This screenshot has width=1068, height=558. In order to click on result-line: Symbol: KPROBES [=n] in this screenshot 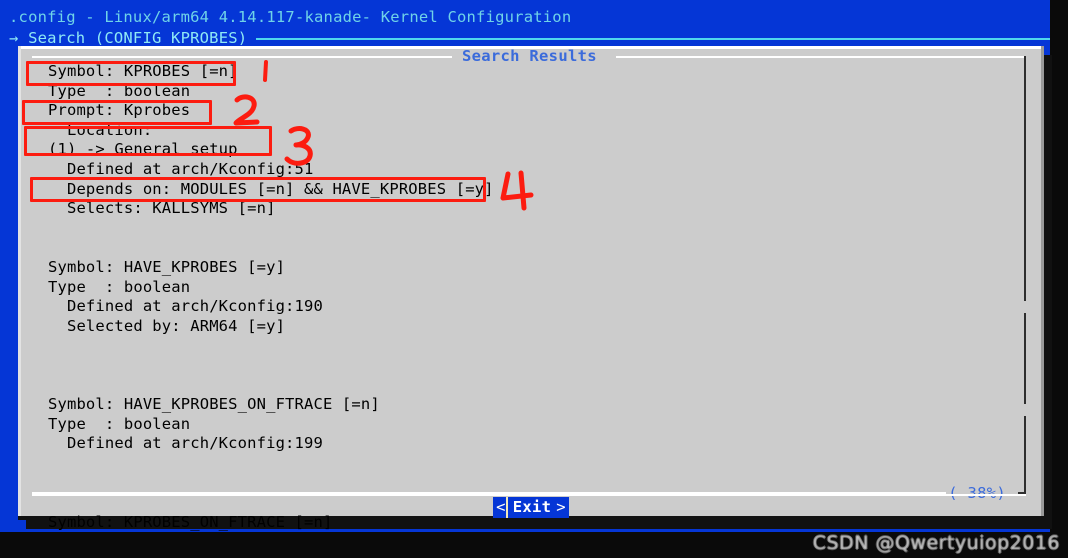, I will do `click(143, 71)`.